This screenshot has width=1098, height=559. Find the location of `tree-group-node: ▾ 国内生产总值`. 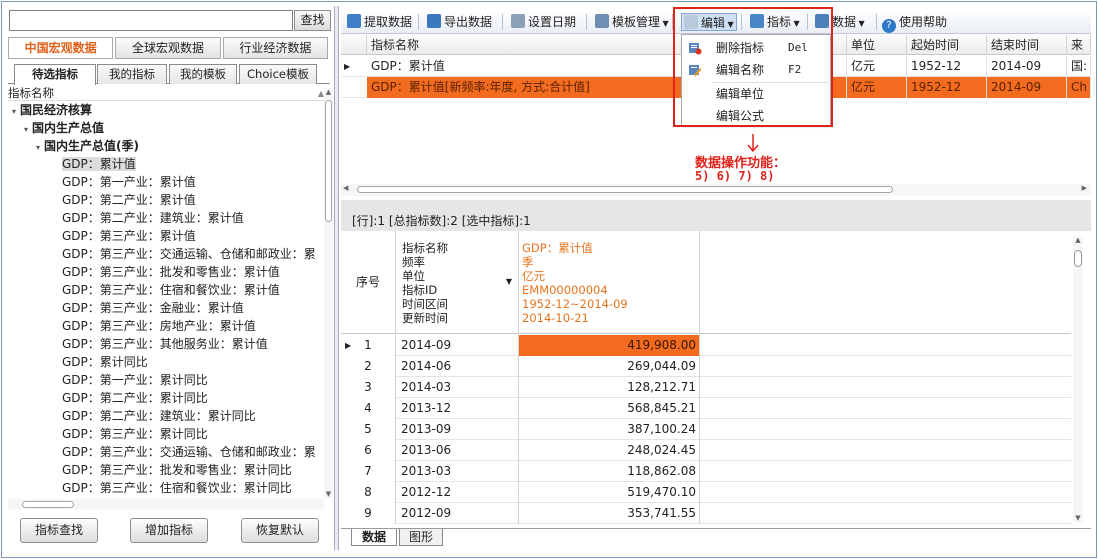

tree-group-node: ▾ 国内生产总值 is located at coordinates (166, 128).